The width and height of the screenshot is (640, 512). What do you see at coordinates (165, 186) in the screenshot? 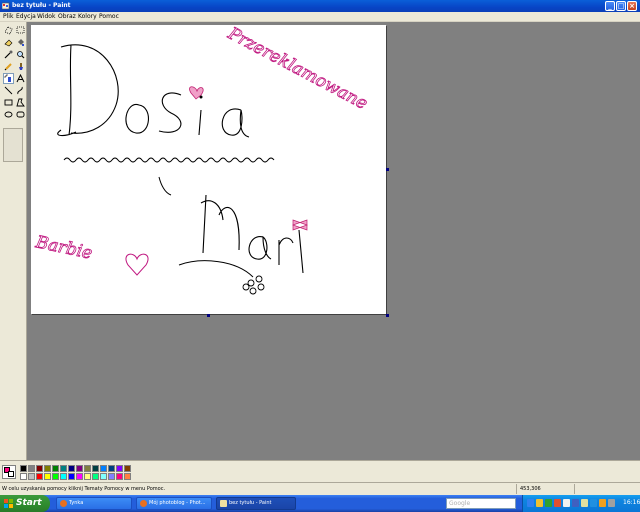
I see `drawing-i-connector` at bounding box center [165, 186].